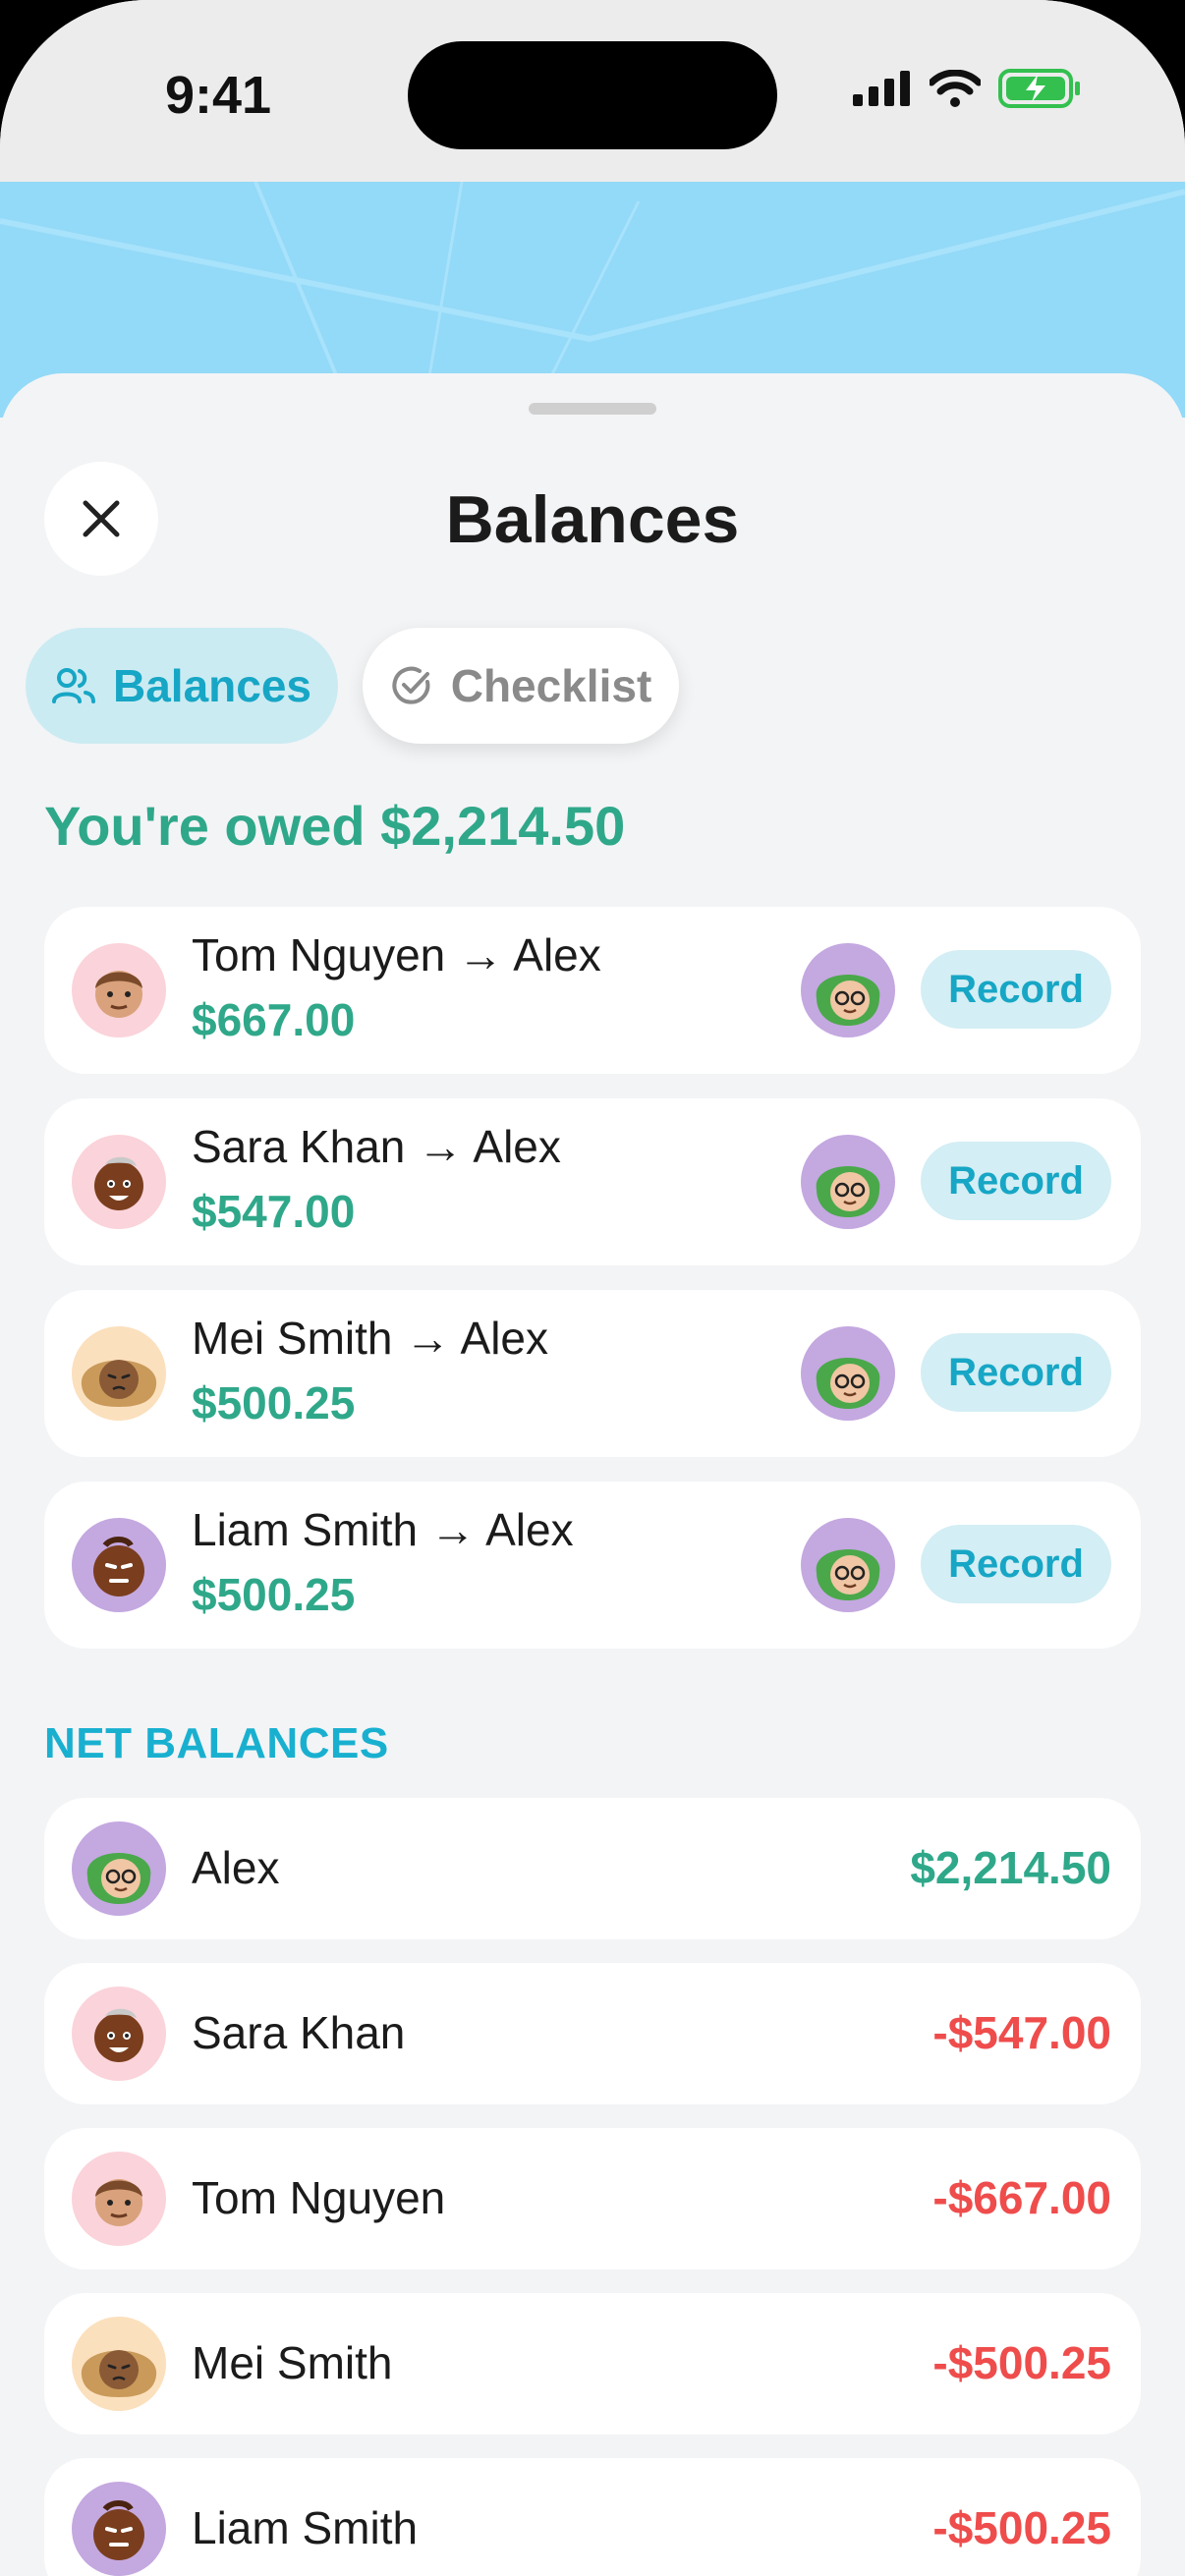 The image size is (1185, 2576). What do you see at coordinates (219, 95) in the screenshot?
I see `status-time: 9:41` at bounding box center [219, 95].